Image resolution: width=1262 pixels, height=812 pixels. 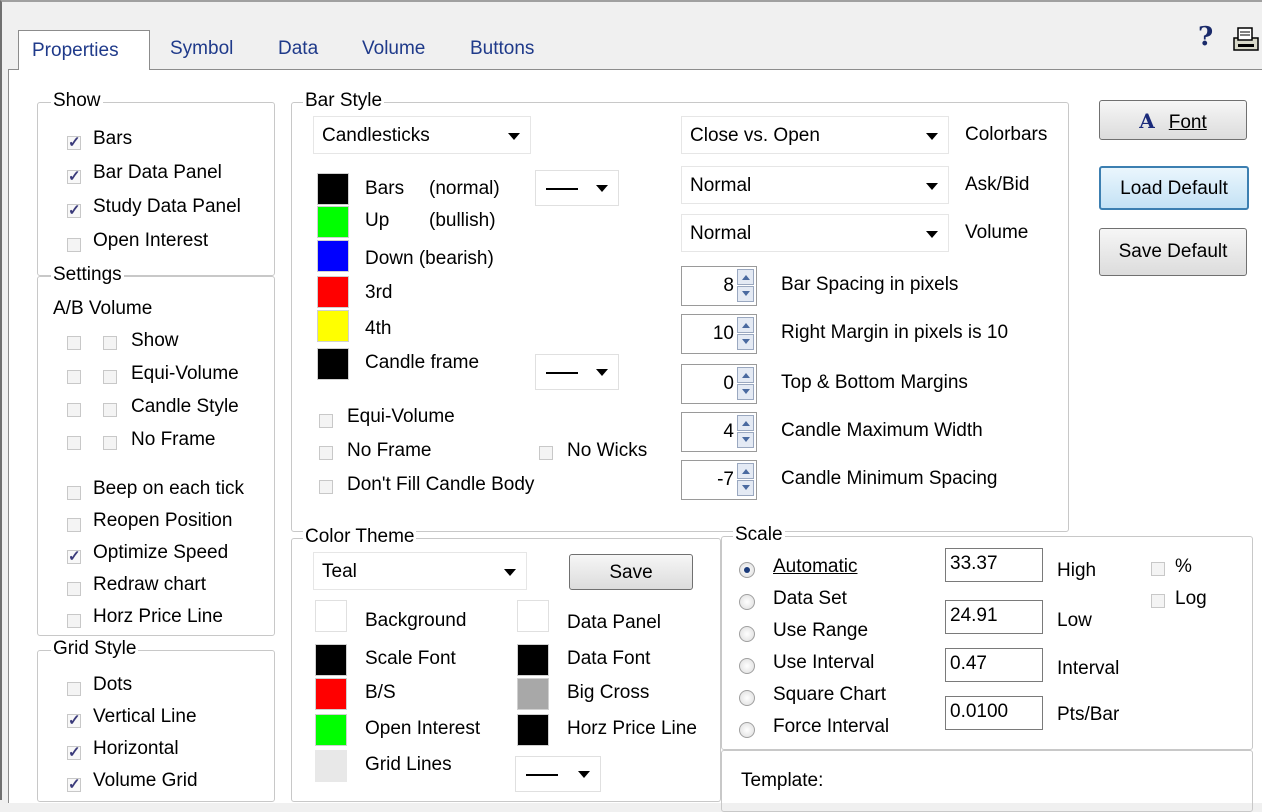 What do you see at coordinates (74, 589) in the screenshot?
I see `redraw-chart-checkbox` at bounding box center [74, 589].